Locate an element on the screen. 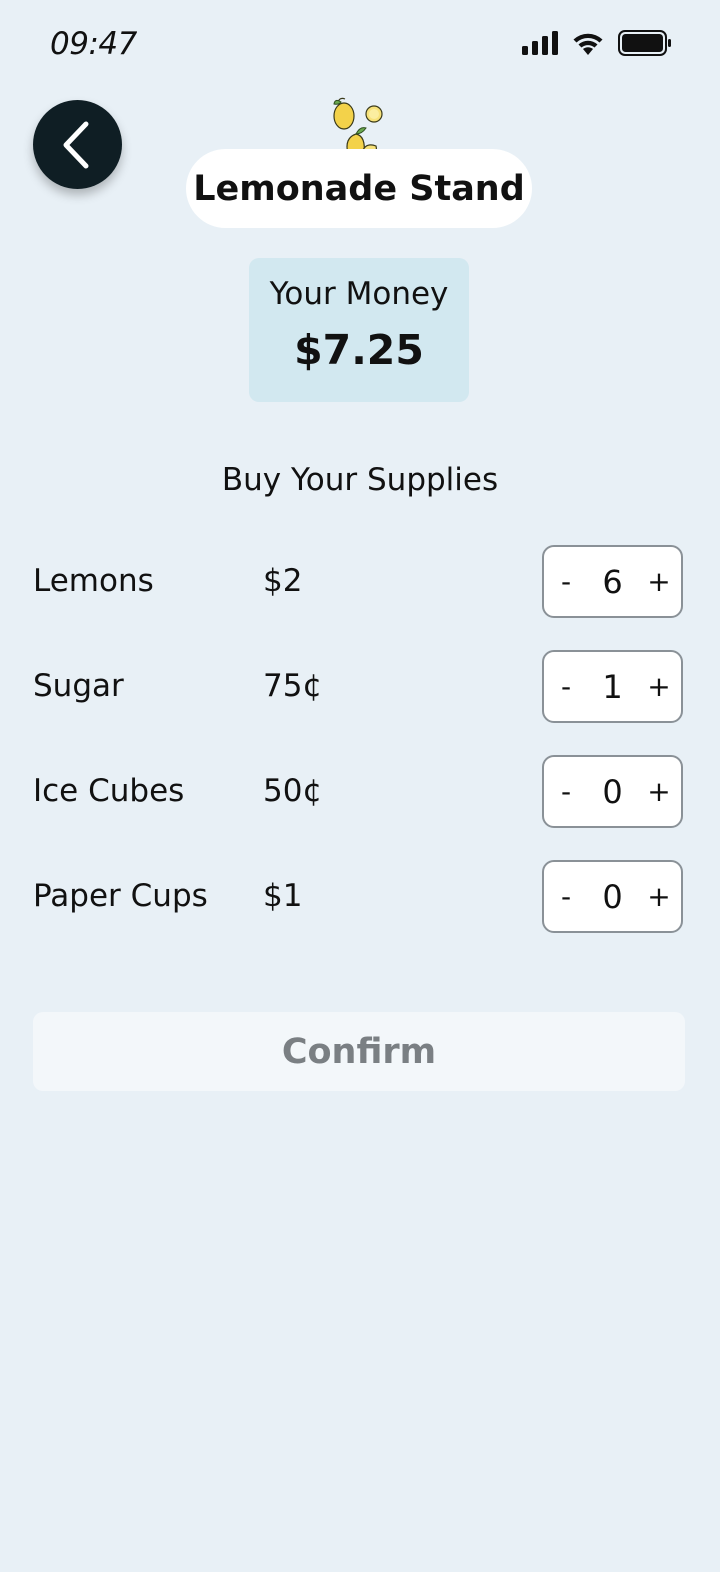  status-time: 09:47 is located at coordinates (93, 44).